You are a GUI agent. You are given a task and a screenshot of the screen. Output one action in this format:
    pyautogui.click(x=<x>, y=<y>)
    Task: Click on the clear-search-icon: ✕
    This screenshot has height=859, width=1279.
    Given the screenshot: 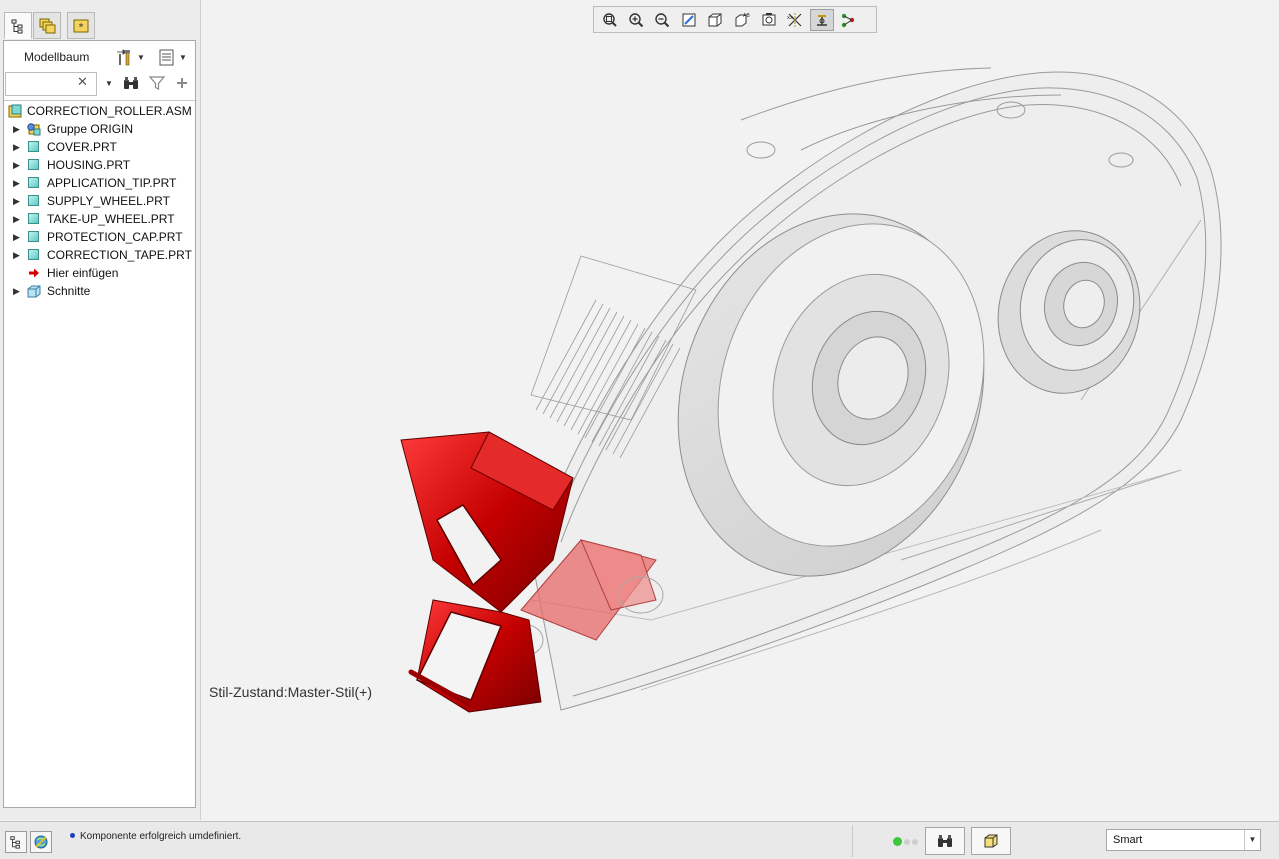 What is the action you would take?
    pyautogui.click(x=82, y=82)
    